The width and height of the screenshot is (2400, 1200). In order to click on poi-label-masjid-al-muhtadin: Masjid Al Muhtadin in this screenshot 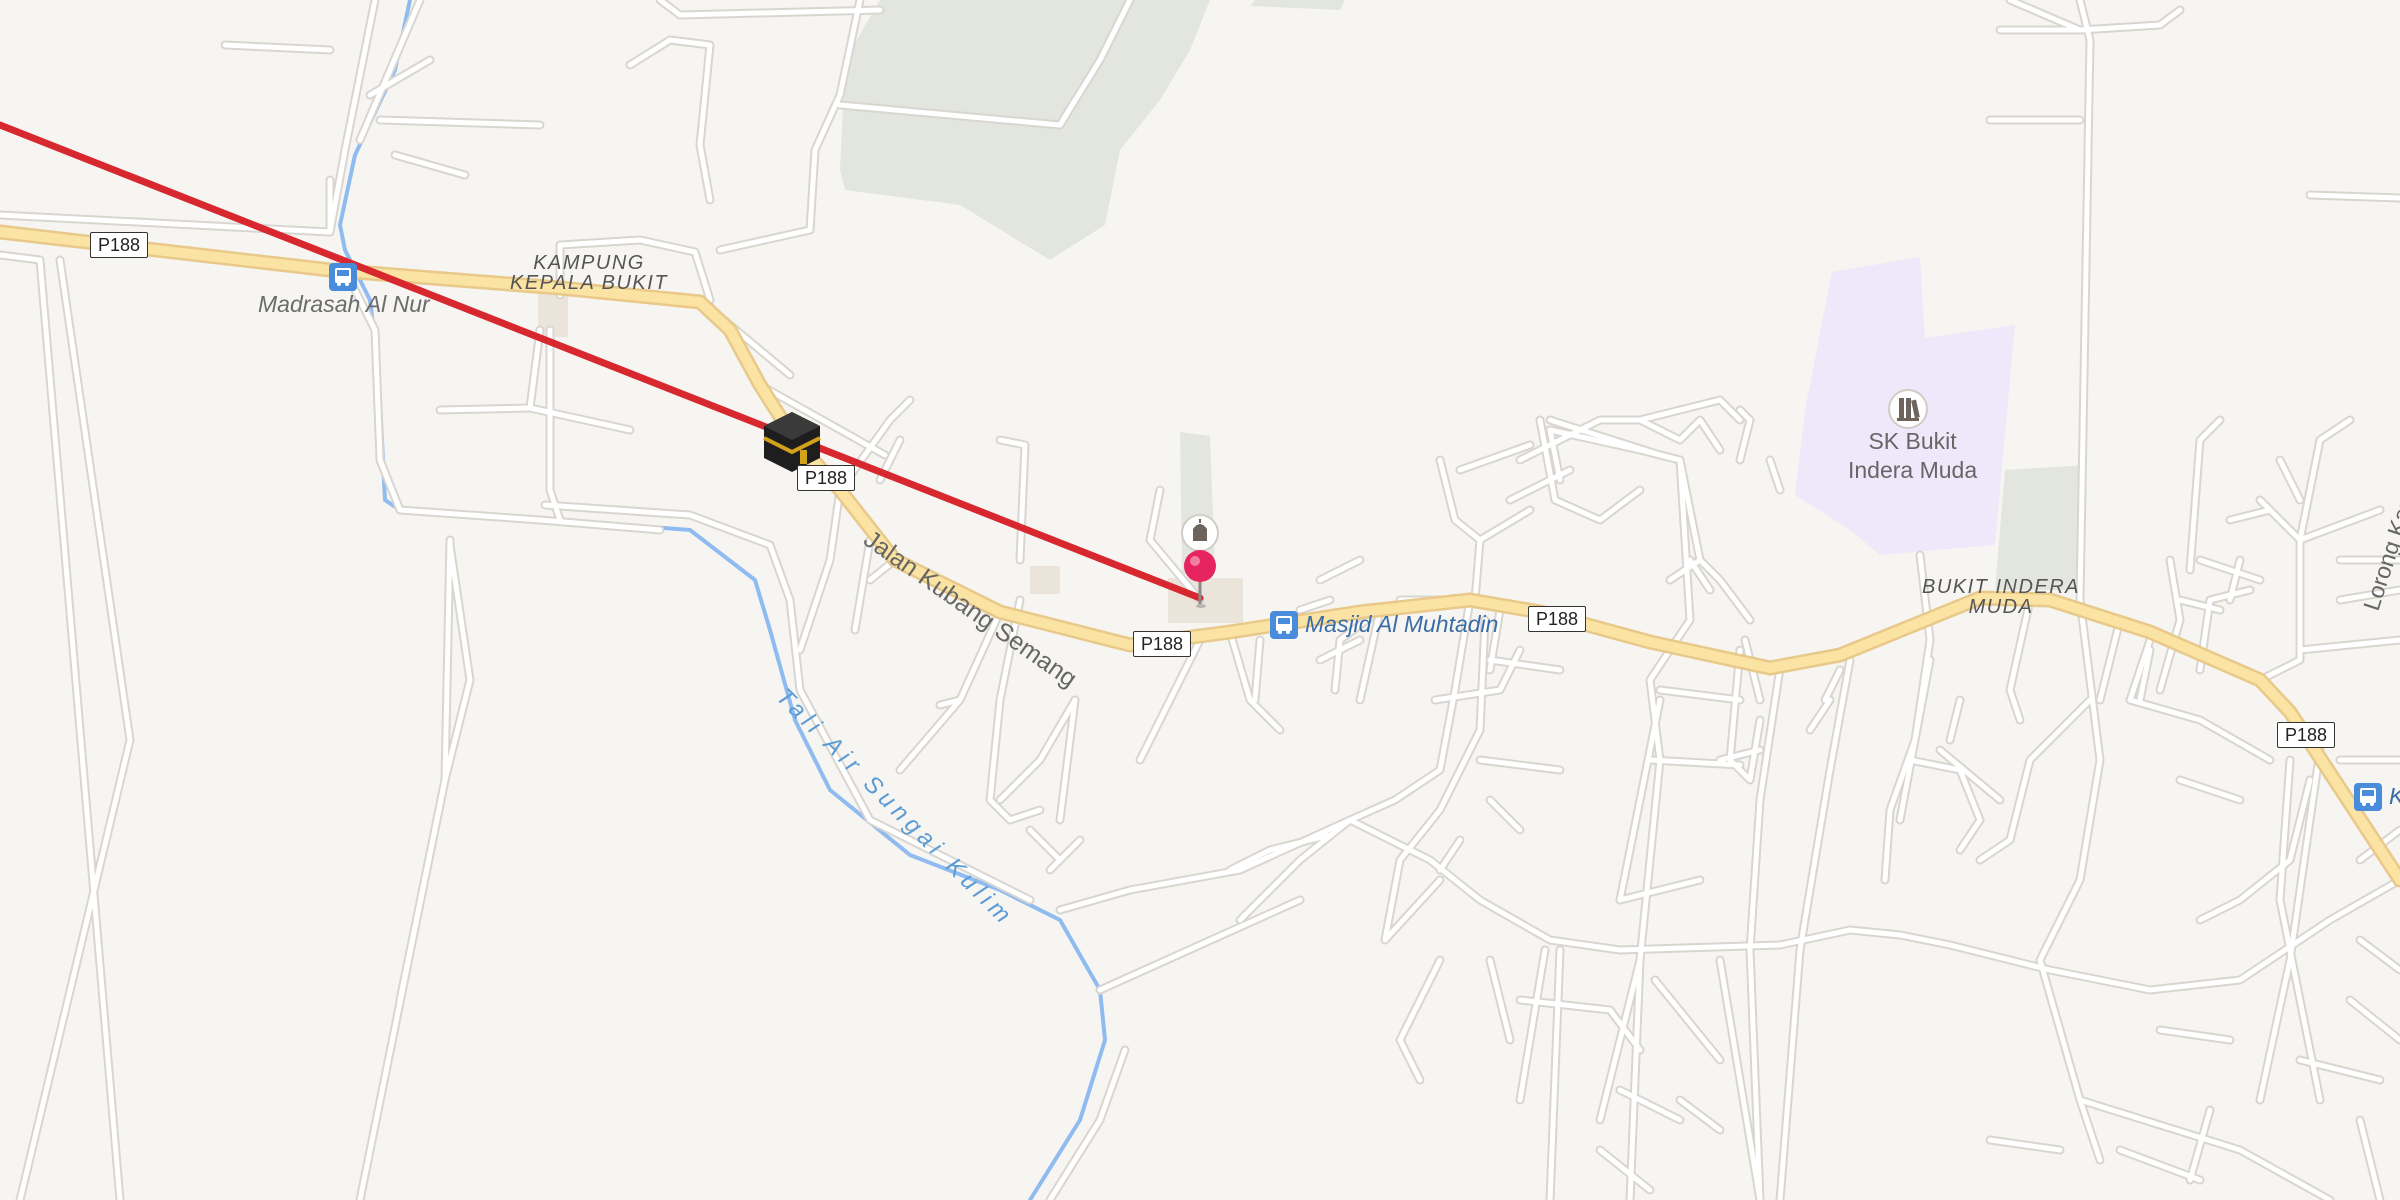, I will do `click(1401, 624)`.